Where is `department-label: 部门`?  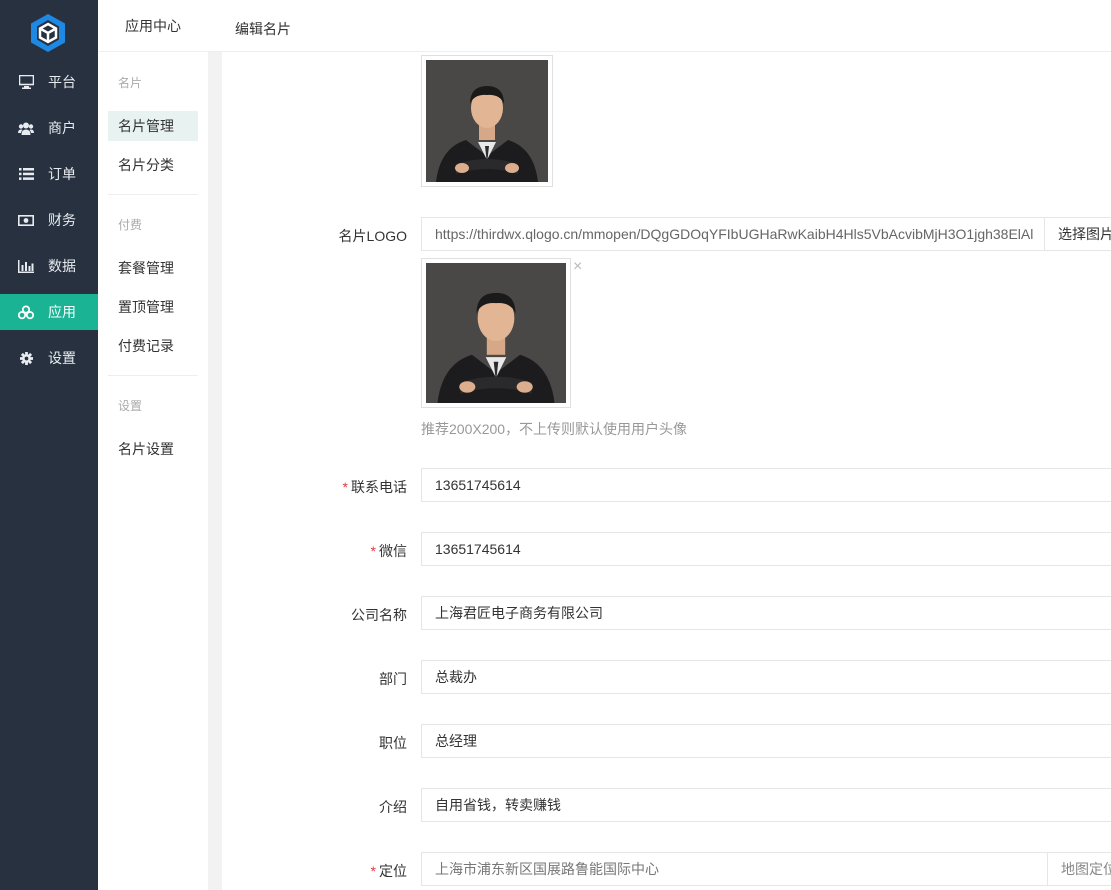
department-label: 部门 is located at coordinates (393, 679).